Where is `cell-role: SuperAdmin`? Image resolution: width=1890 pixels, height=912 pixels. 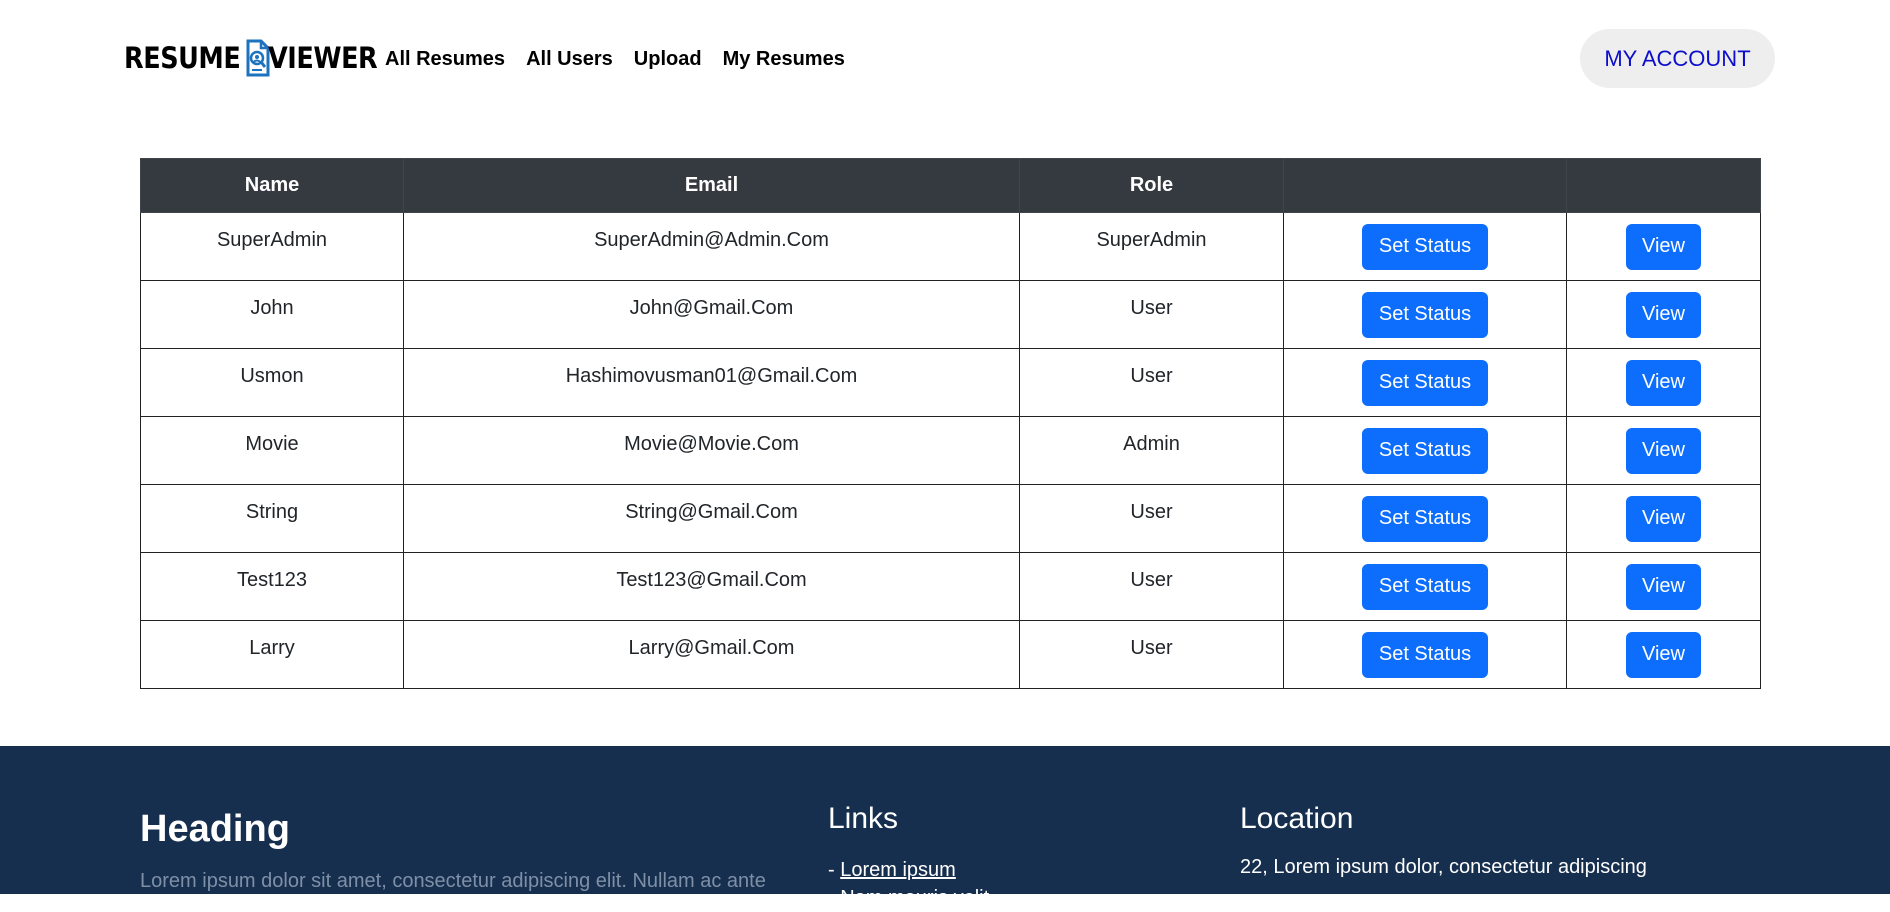
cell-role: SuperAdmin is located at coordinates (1151, 246).